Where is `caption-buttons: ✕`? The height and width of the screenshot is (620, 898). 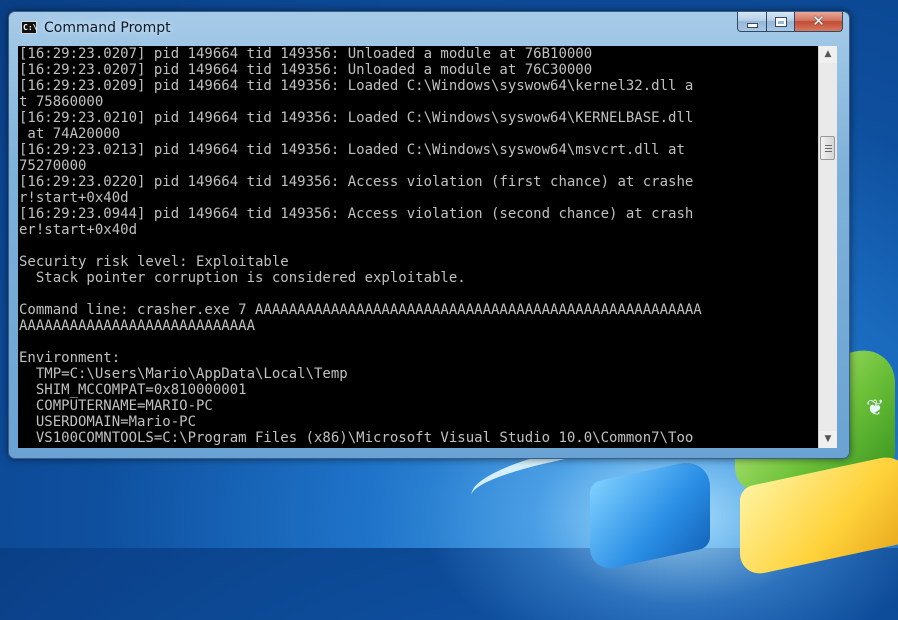
caption-buttons: ✕ is located at coordinates (790, 22).